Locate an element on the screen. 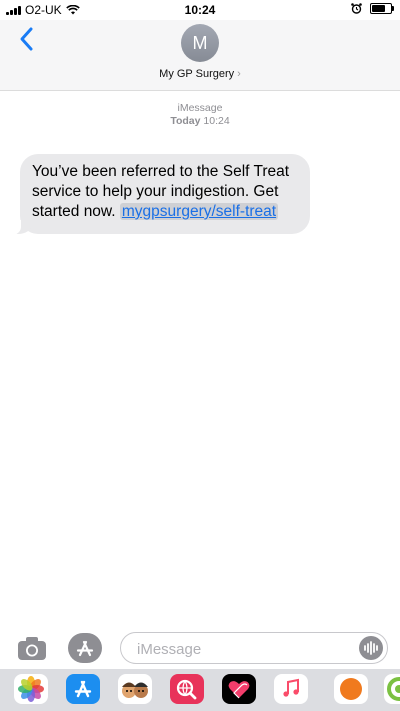 Image resolution: width=400 pixels, height=711 pixels. audio-message-button is located at coordinates (371, 648).